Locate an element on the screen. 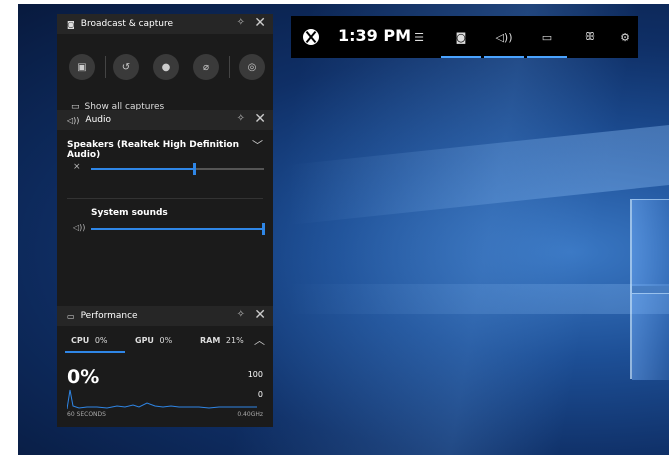 This screenshot has width=669, height=455. system-sounds-thumb is located at coordinates (263, 229).